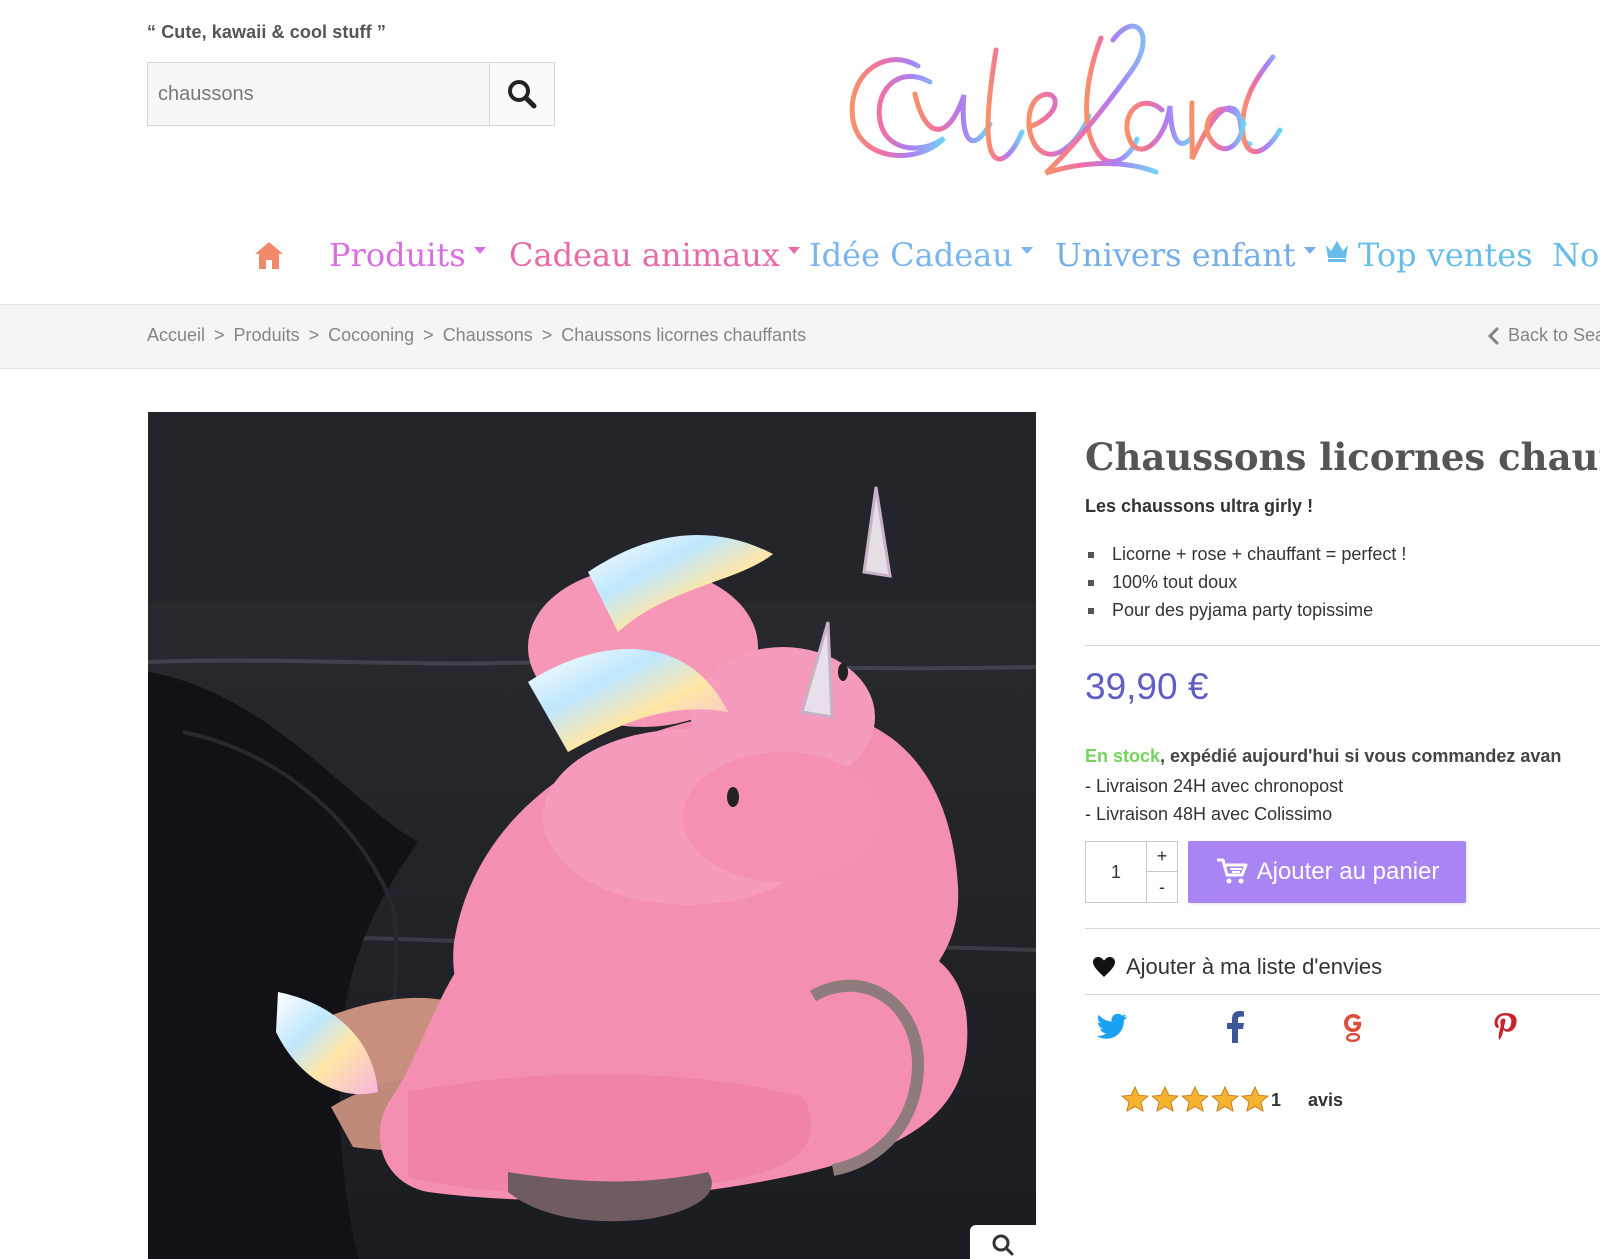 This screenshot has height=1259, width=1600. I want to click on breadcrumb-cocooning: Cocooning, so click(371, 335).